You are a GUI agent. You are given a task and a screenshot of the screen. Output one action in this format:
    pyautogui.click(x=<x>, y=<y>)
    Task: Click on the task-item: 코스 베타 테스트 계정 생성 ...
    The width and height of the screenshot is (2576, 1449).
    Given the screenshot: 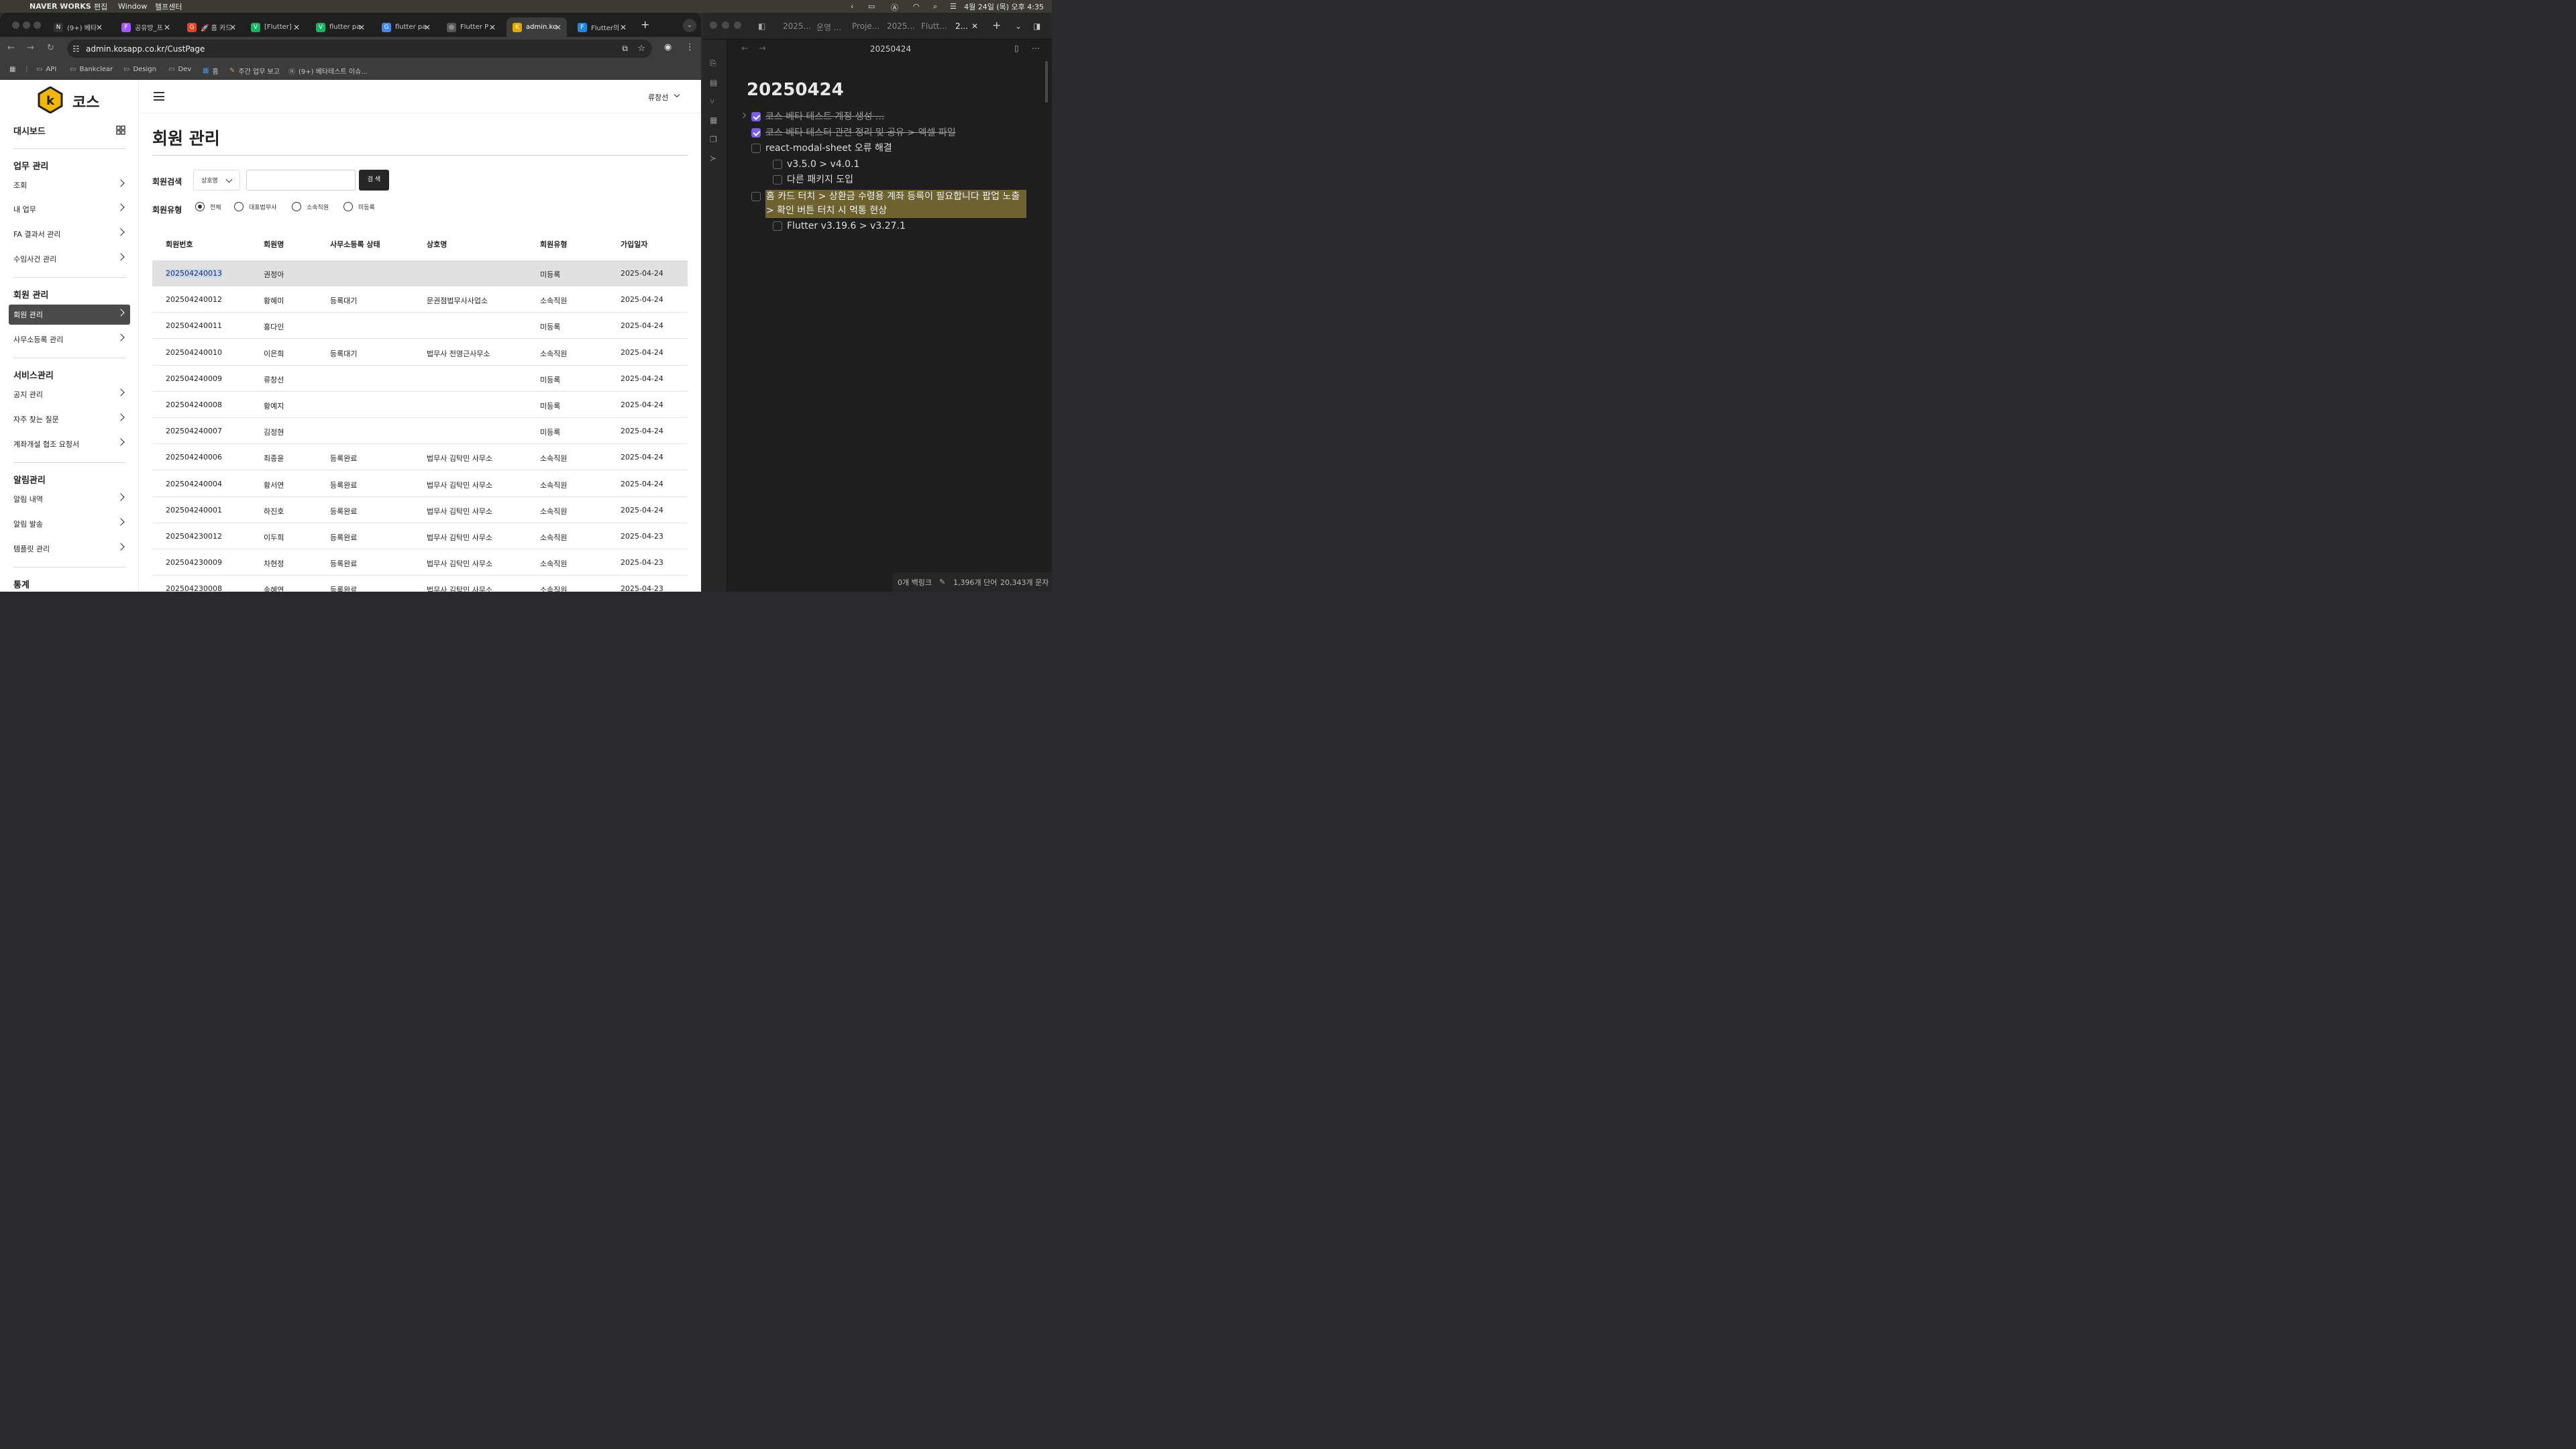 What is the action you would take?
    pyautogui.click(x=885, y=117)
    